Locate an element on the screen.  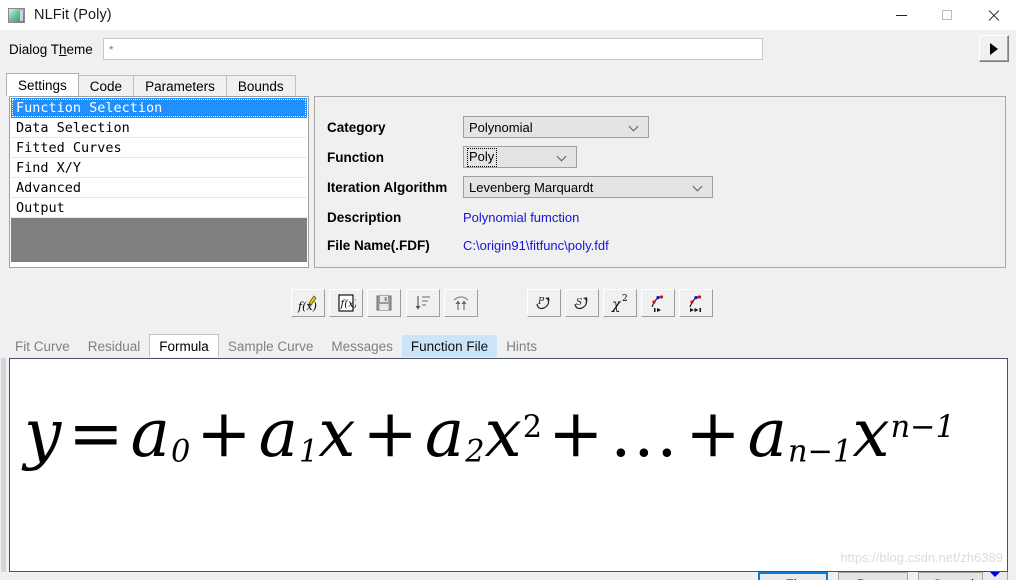
iteration-algorithm-select: Levenberg Marquardt is located at coordinates (588, 187).